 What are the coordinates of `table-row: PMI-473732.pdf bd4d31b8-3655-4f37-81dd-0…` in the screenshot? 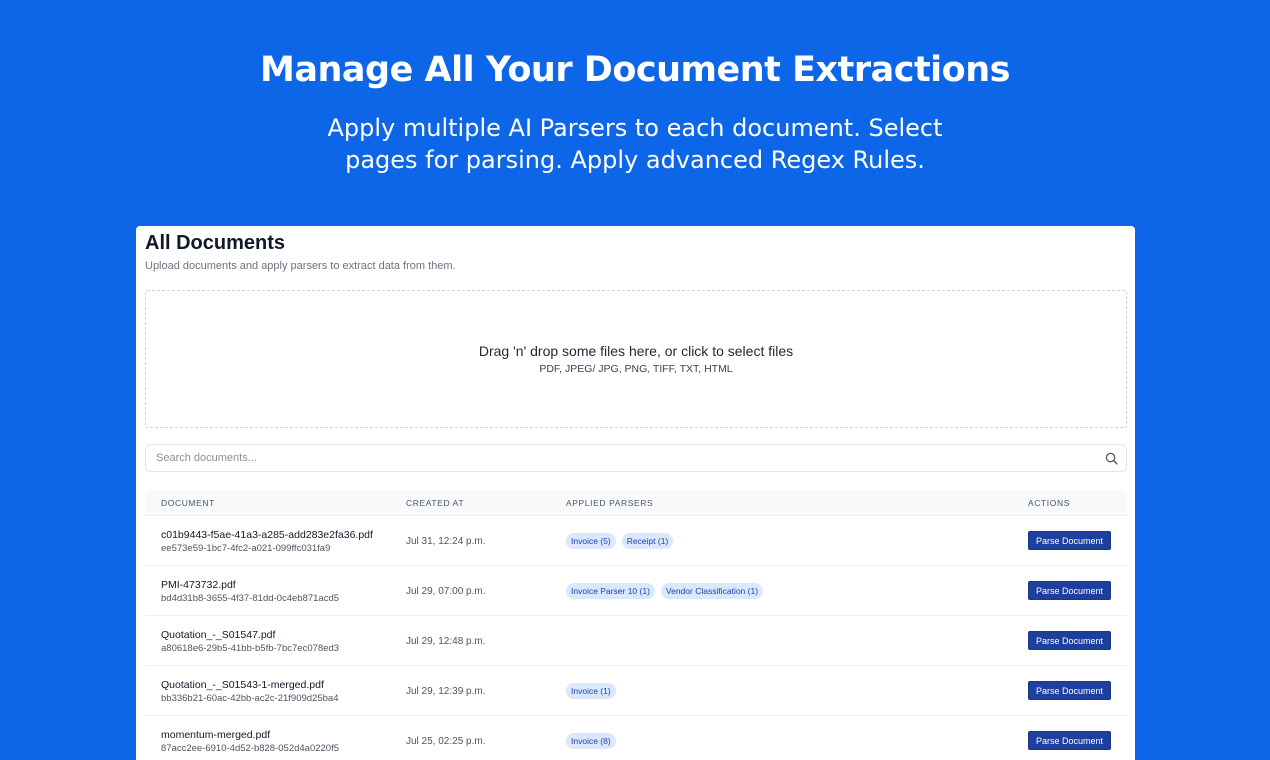 It's located at (636, 591).